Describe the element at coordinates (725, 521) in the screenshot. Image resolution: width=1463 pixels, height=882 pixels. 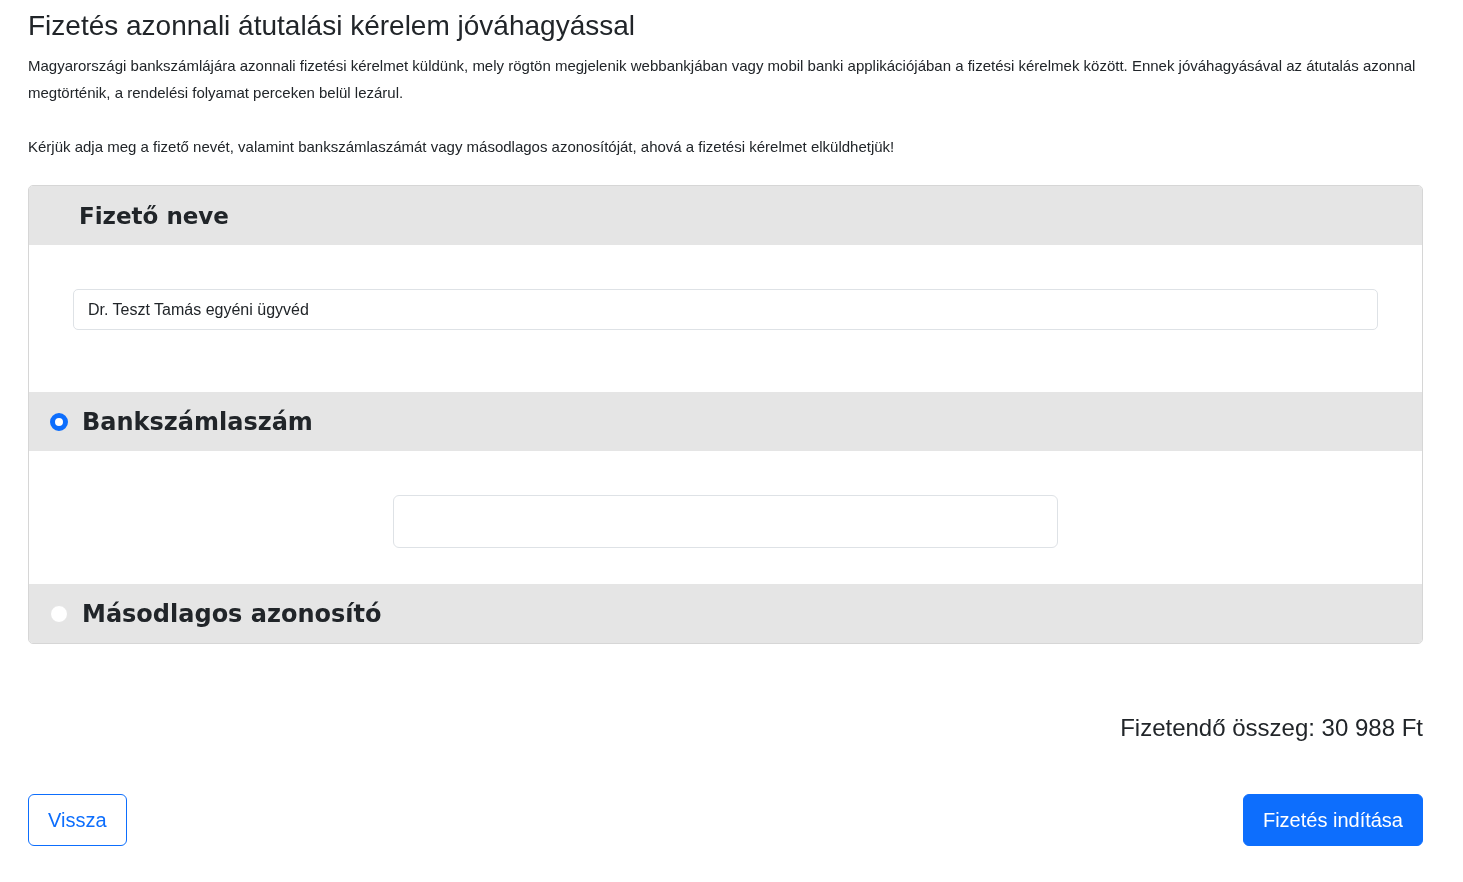
I see `identifier-input-field` at that location.